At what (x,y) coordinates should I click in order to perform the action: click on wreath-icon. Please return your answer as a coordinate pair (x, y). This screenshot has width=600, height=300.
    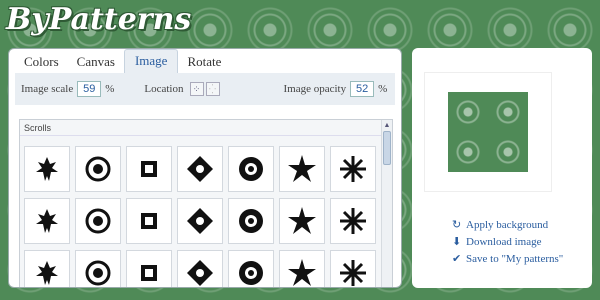
    Looking at the image, I should click on (302, 220).